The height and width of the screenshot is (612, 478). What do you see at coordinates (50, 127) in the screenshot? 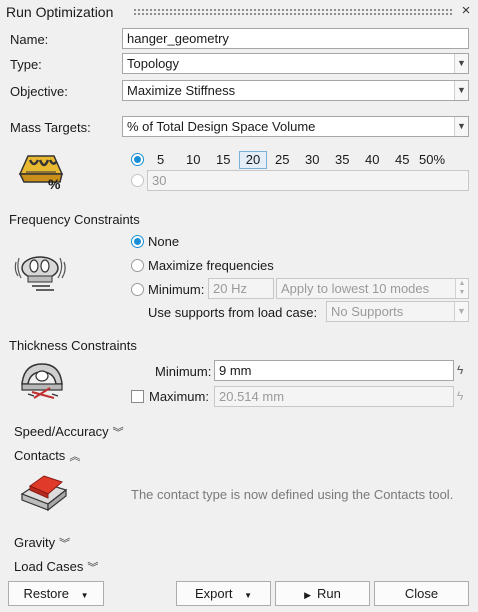
I see `mass-targets-label: Mass Targets:` at bounding box center [50, 127].